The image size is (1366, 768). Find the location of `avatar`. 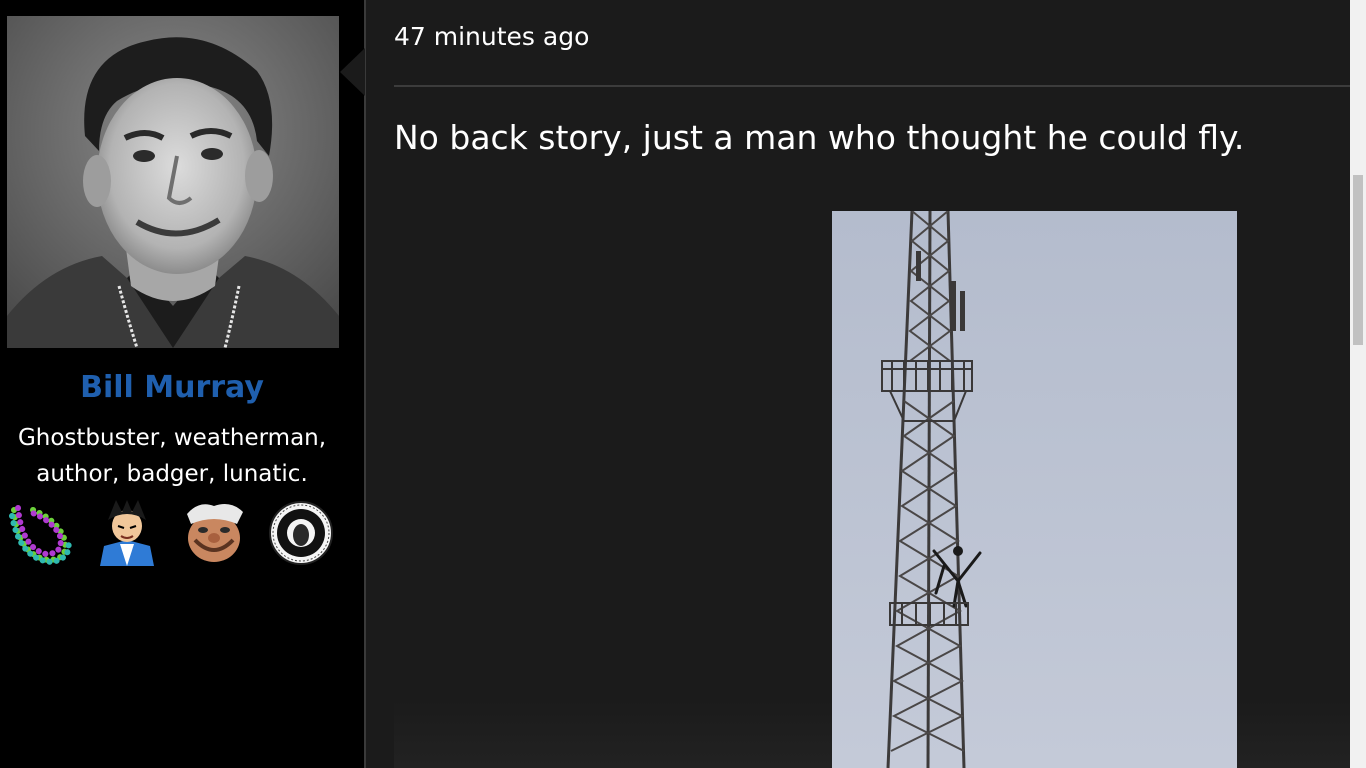

avatar is located at coordinates (173, 182).